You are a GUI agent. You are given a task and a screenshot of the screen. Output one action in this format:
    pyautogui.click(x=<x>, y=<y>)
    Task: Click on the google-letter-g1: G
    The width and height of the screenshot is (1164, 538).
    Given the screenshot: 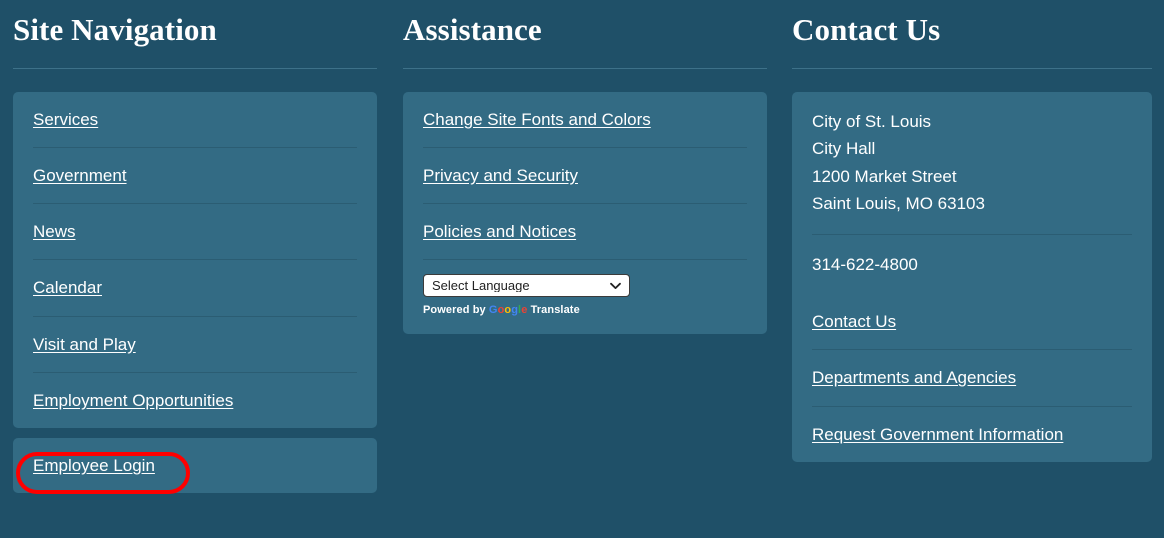 What is the action you would take?
    pyautogui.click(x=493, y=310)
    